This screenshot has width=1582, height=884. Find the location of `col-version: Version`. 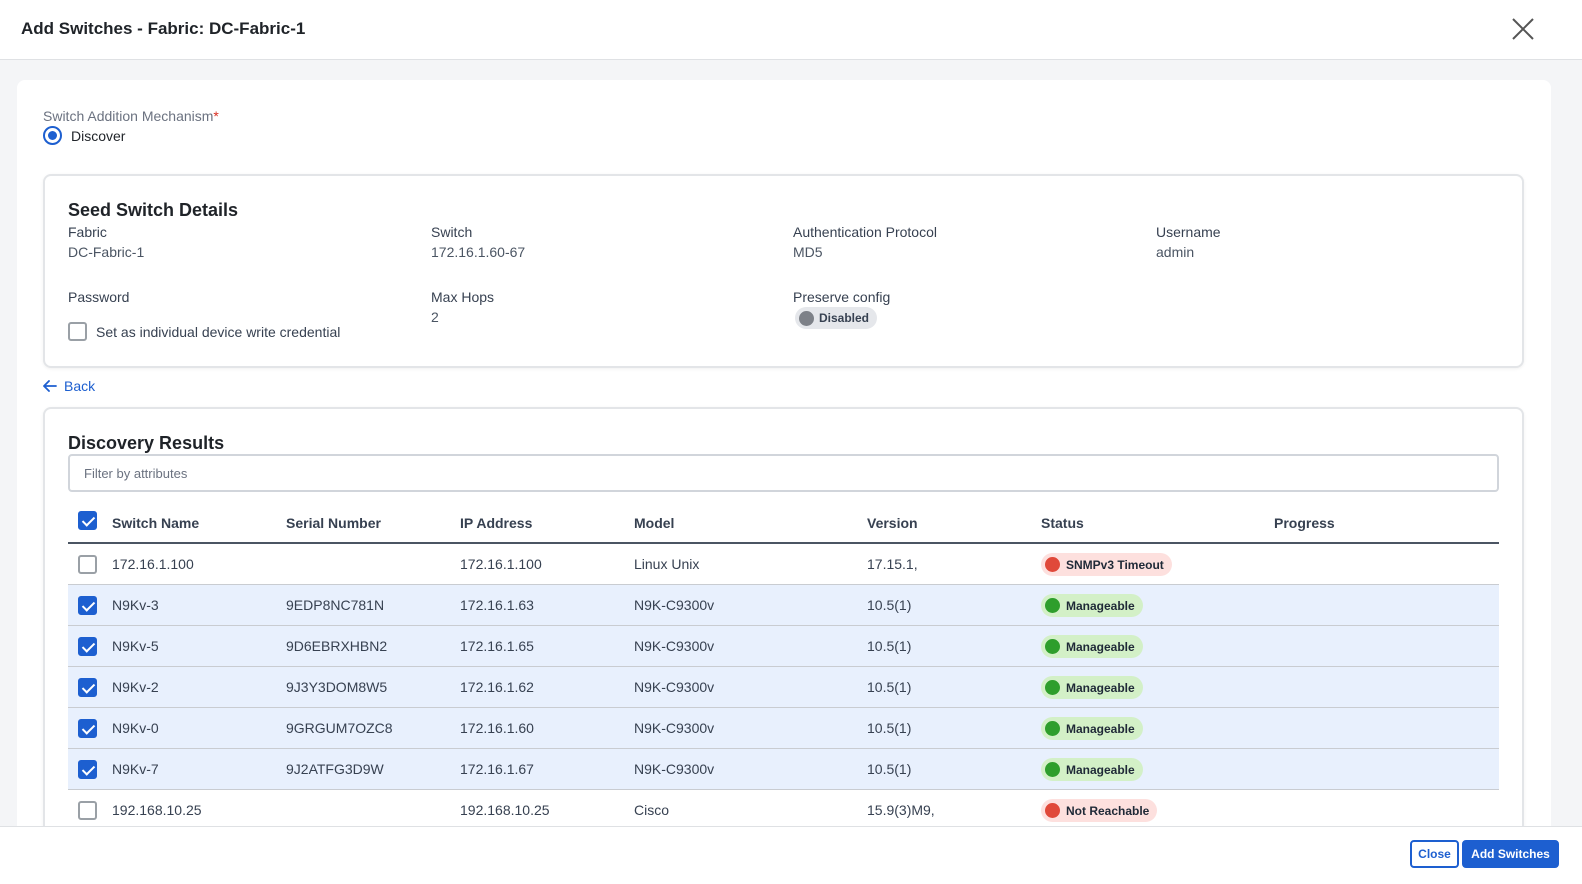

col-version: Version is located at coordinates (892, 523).